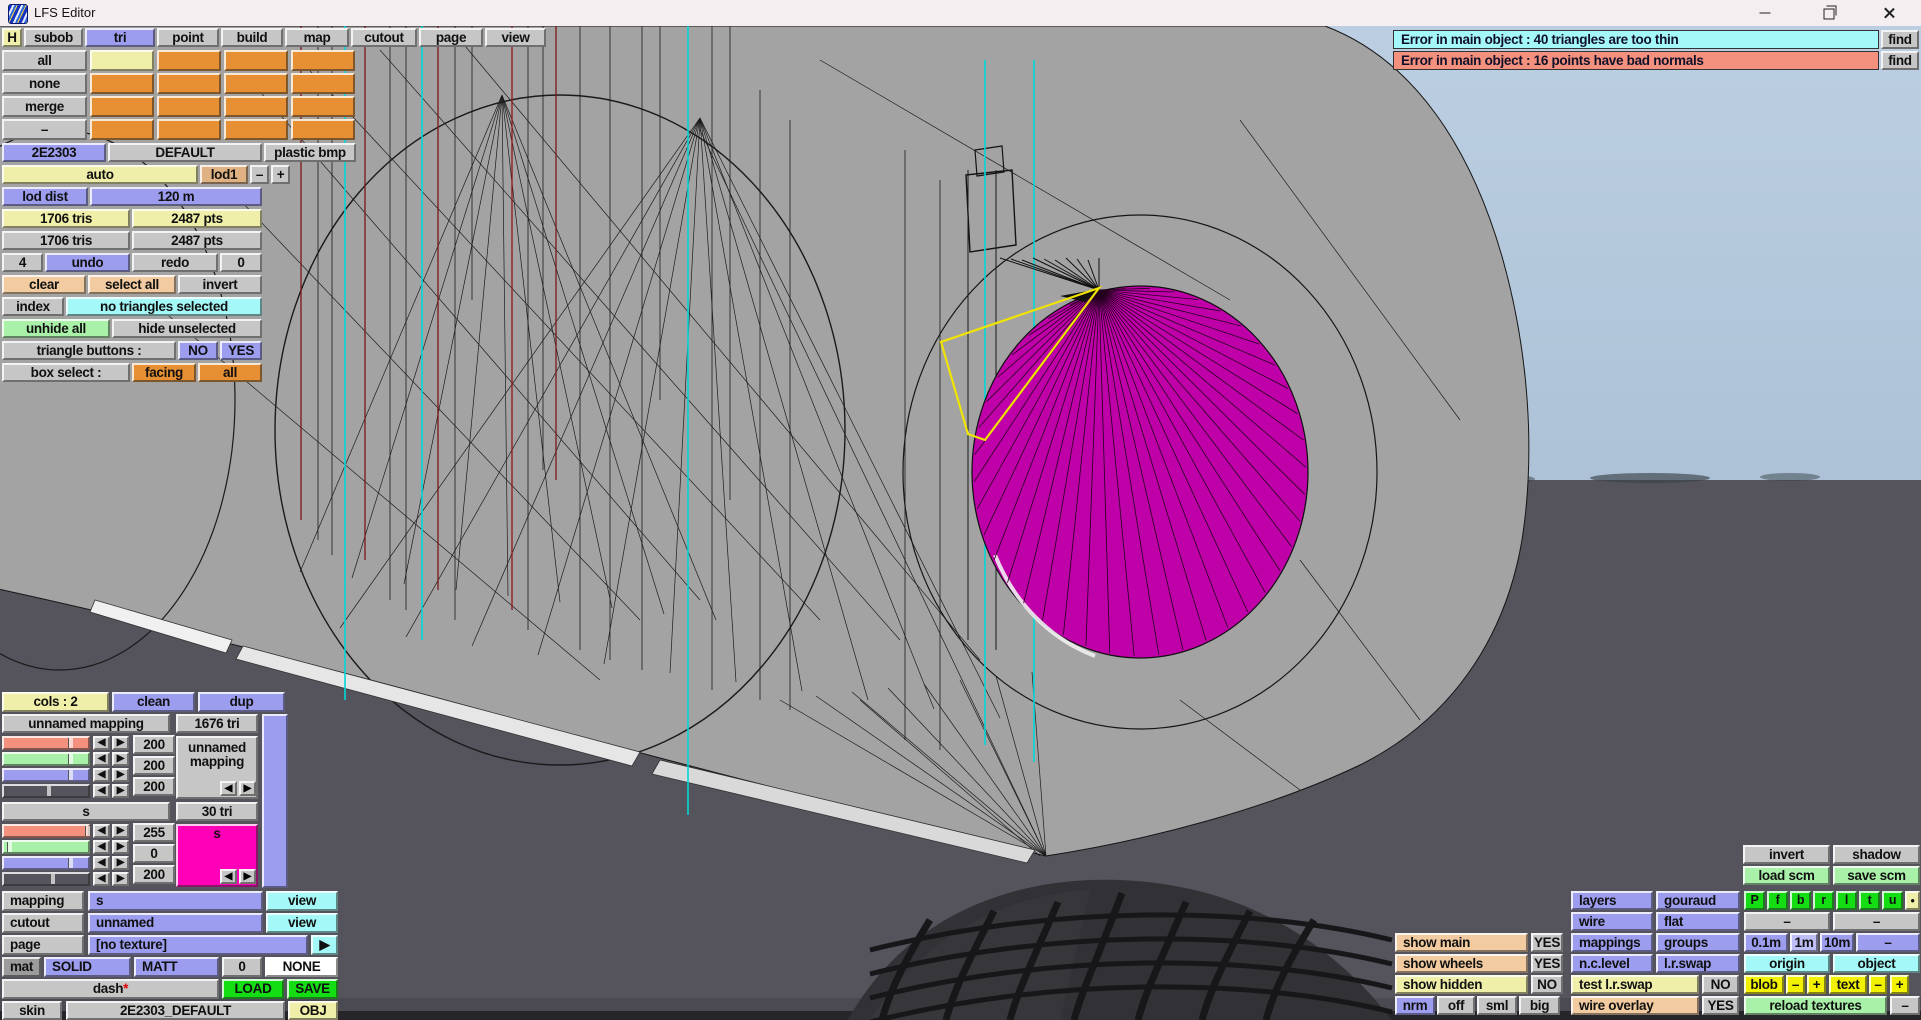  Describe the element at coordinates (154, 874) in the screenshot. I see `blue-value-2: 200` at that location.